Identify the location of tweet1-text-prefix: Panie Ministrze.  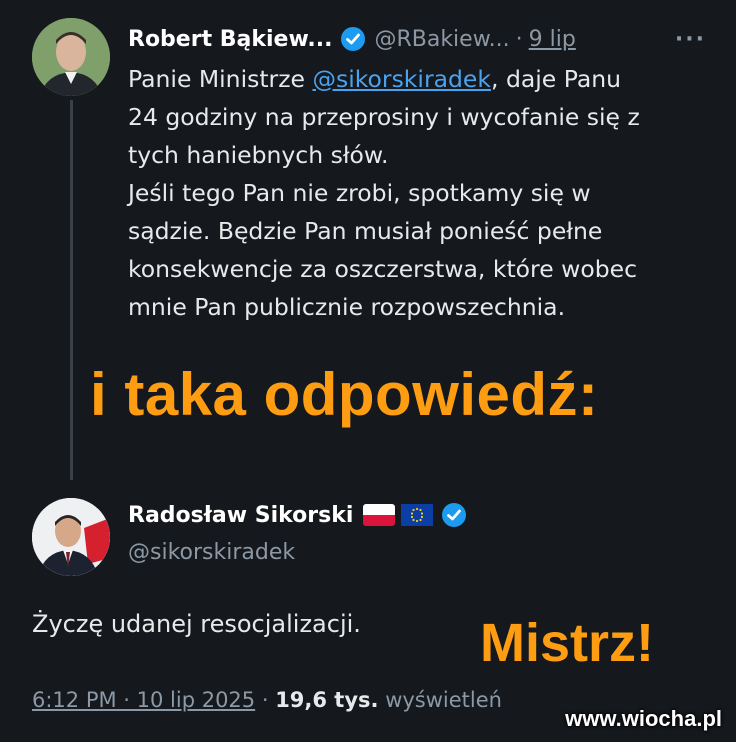
(220, 79).